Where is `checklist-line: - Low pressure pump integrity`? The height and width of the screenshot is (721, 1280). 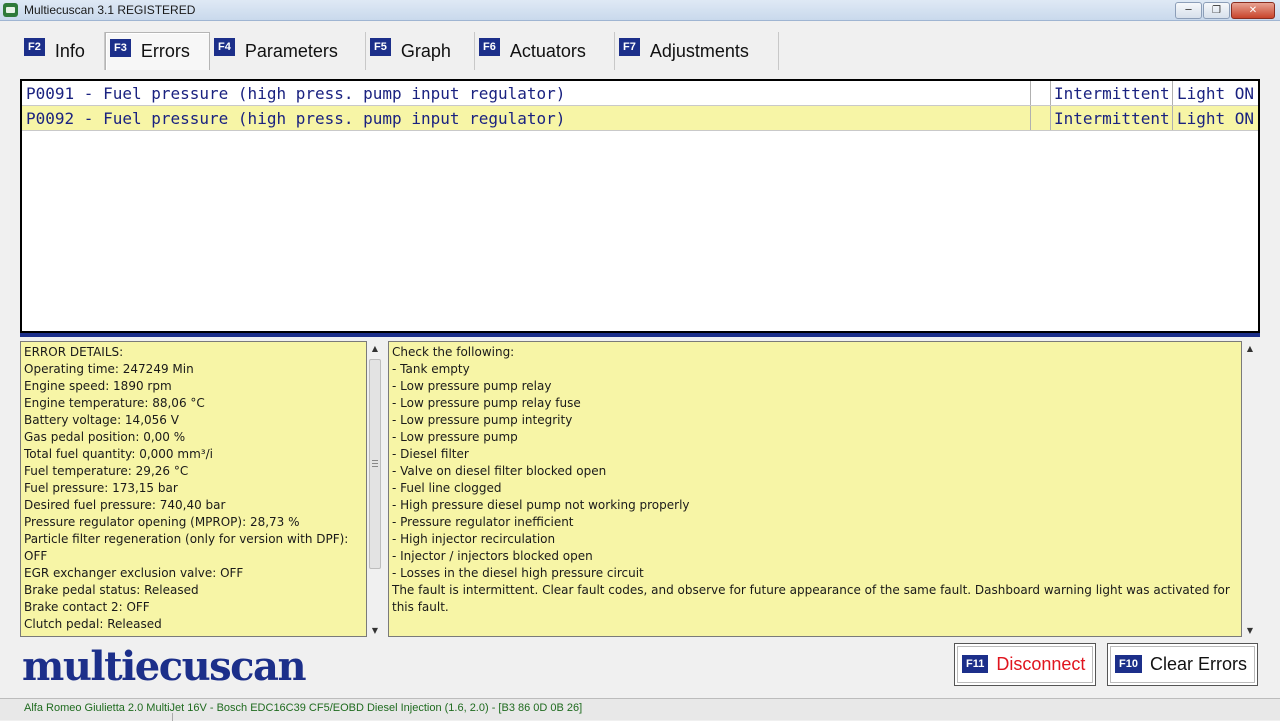
checklist-line: - Low pressure pump integrity is located at coordinates (482, 420).